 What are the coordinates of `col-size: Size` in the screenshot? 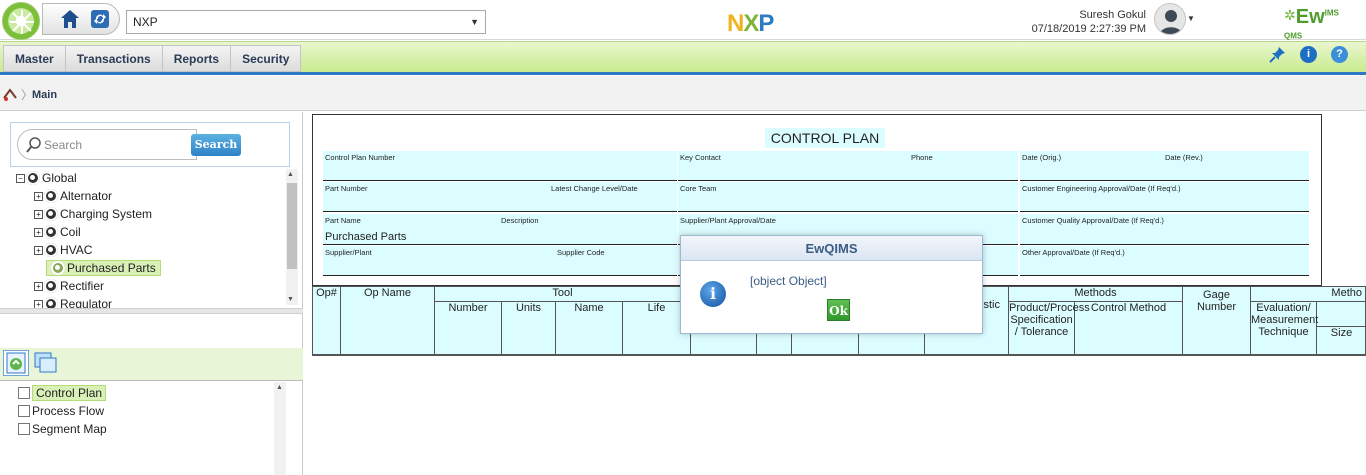 It's located at (1341, 341).